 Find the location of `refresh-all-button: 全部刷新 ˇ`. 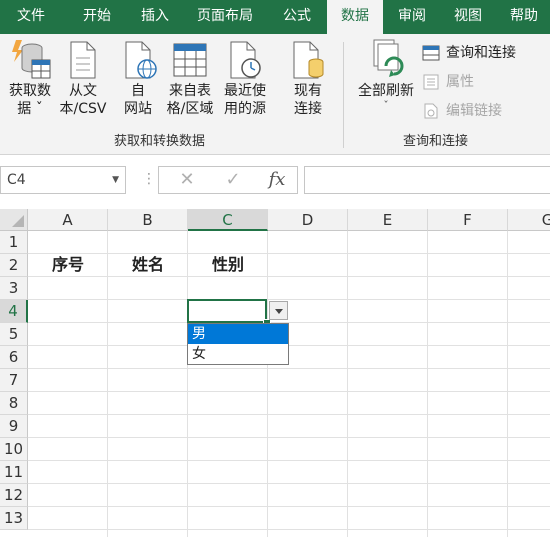

refresh-all-button: 全部刷新 ˇ is located at coordinates (386, 75).